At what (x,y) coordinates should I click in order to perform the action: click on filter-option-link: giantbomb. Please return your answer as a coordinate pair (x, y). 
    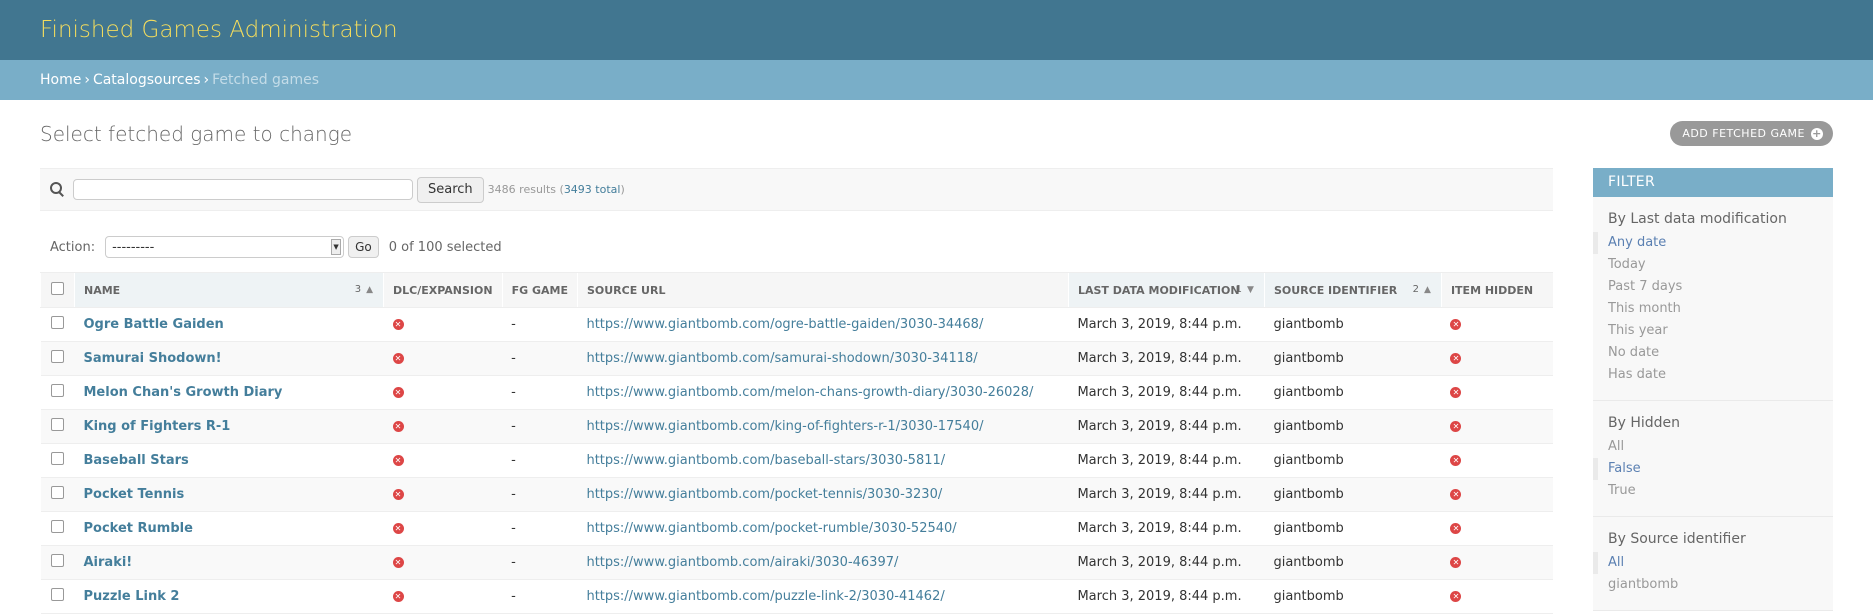
    Looking at the image, I should click on (1643, 584).